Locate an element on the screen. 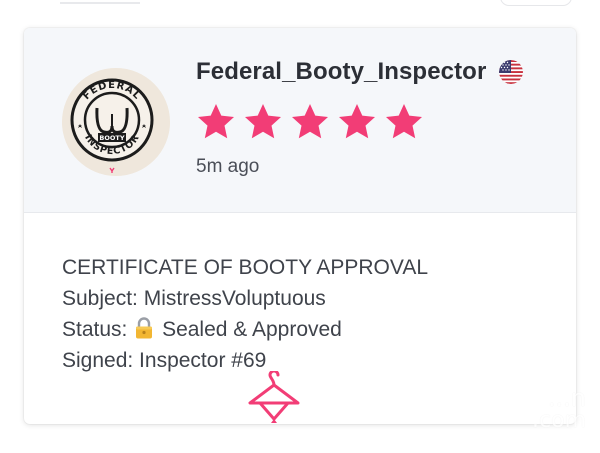  review-line-signed: Signed: Inspector #69 is located at coordinates (164, 360).